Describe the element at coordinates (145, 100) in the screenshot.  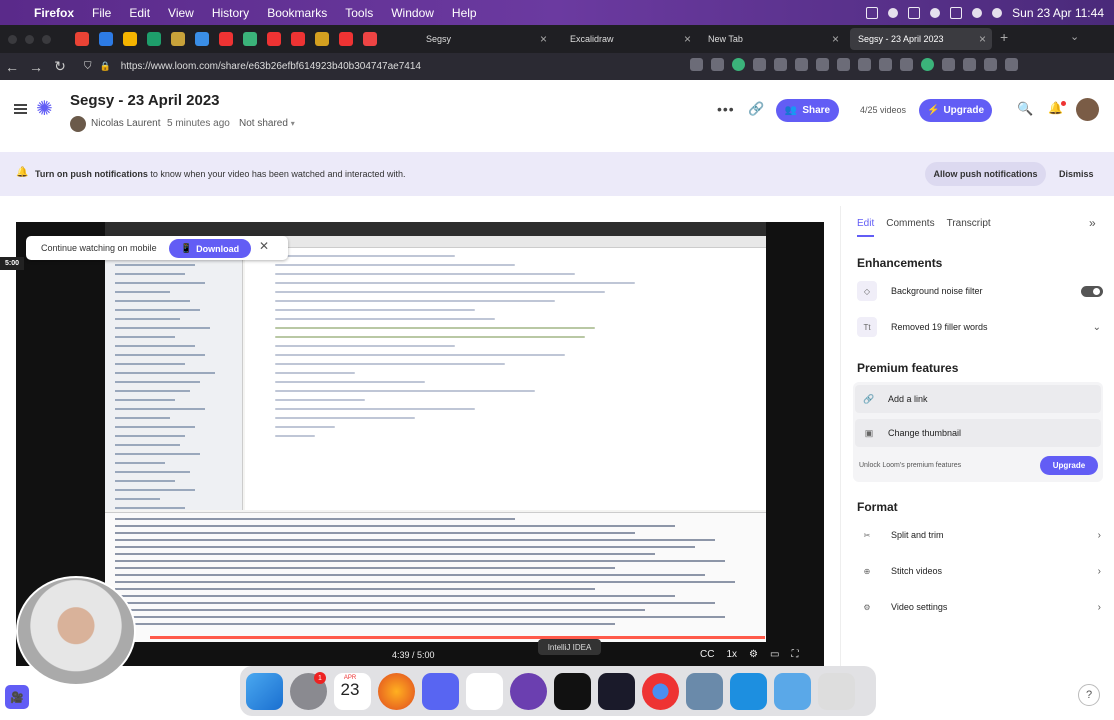
I see `video-title: Segsy - 23 April 2023` at that location.